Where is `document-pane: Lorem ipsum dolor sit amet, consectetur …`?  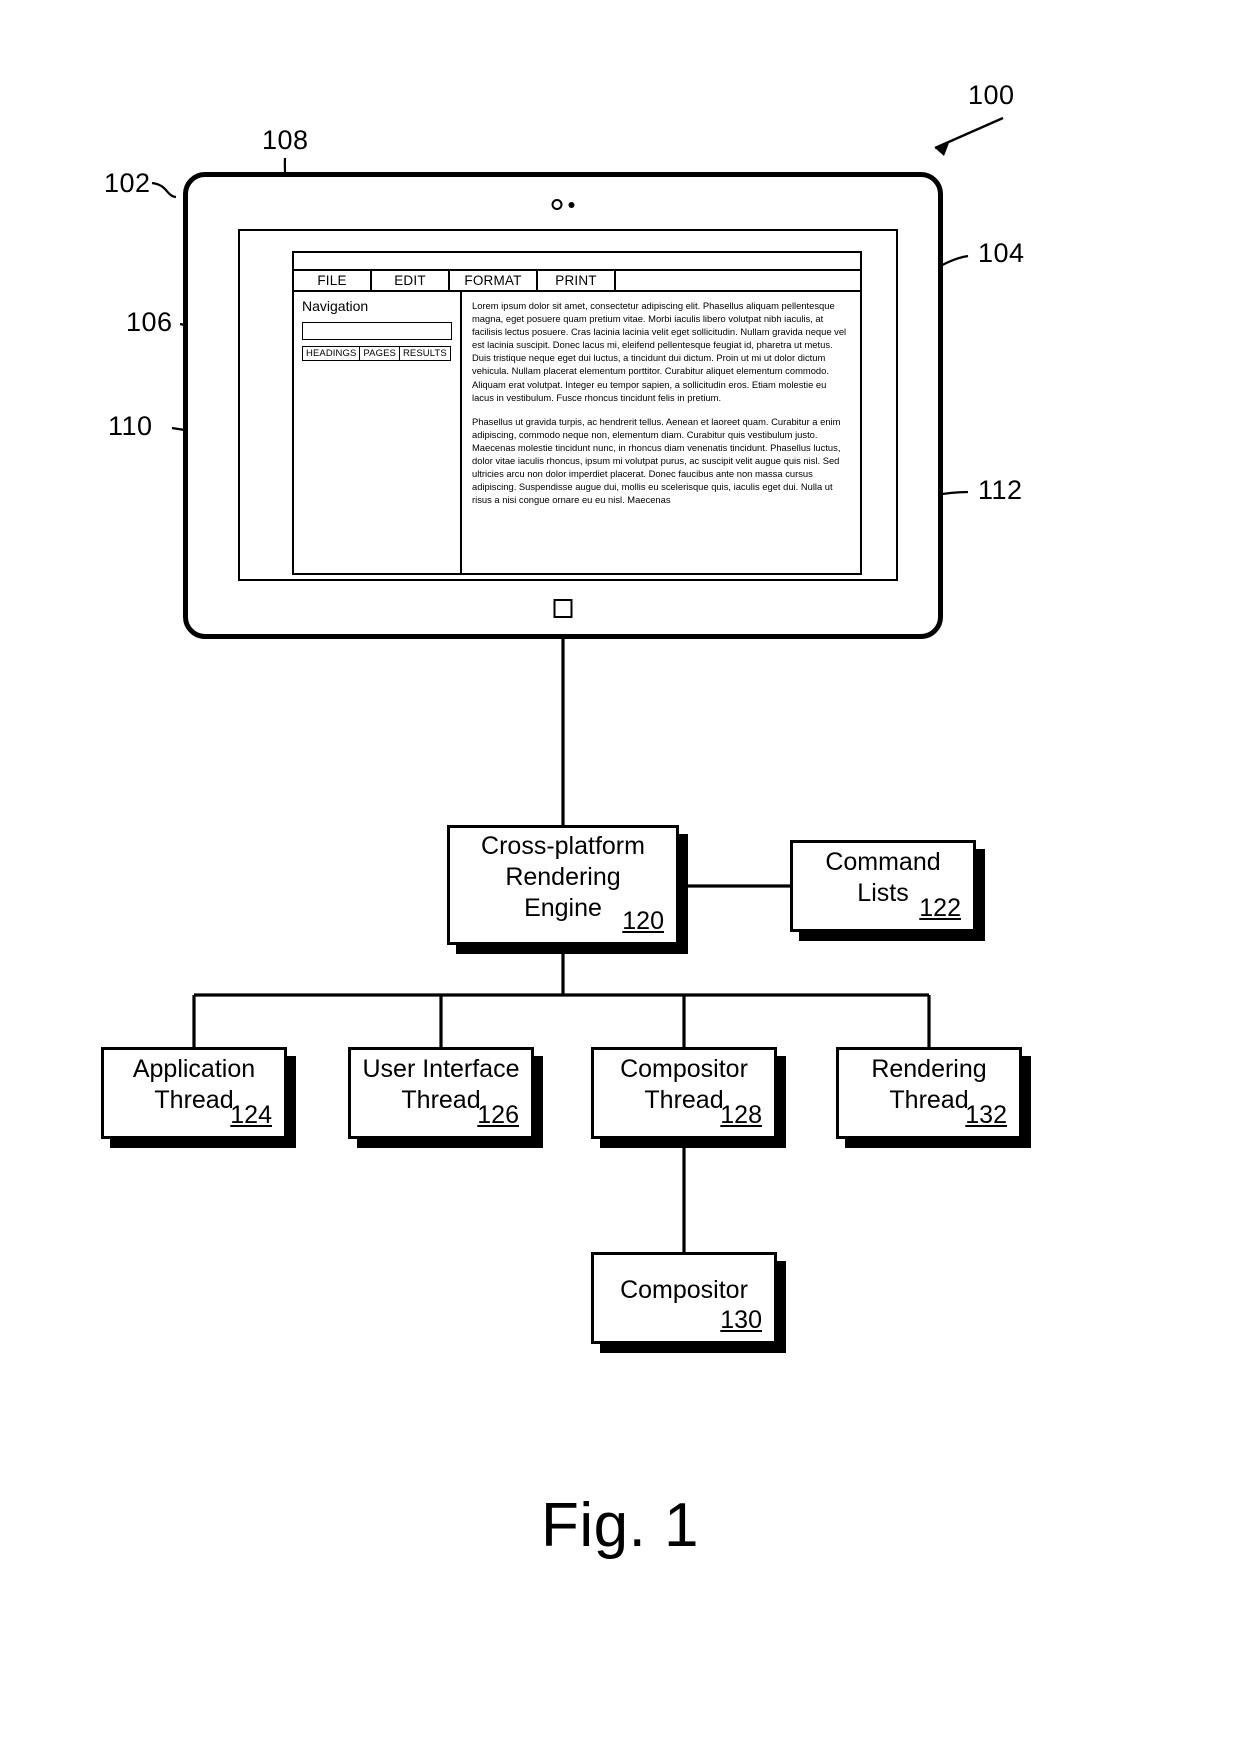
document-pane: Lorem ipsum dolor sit amet, consectetur … is located at coordinates (661, 432).